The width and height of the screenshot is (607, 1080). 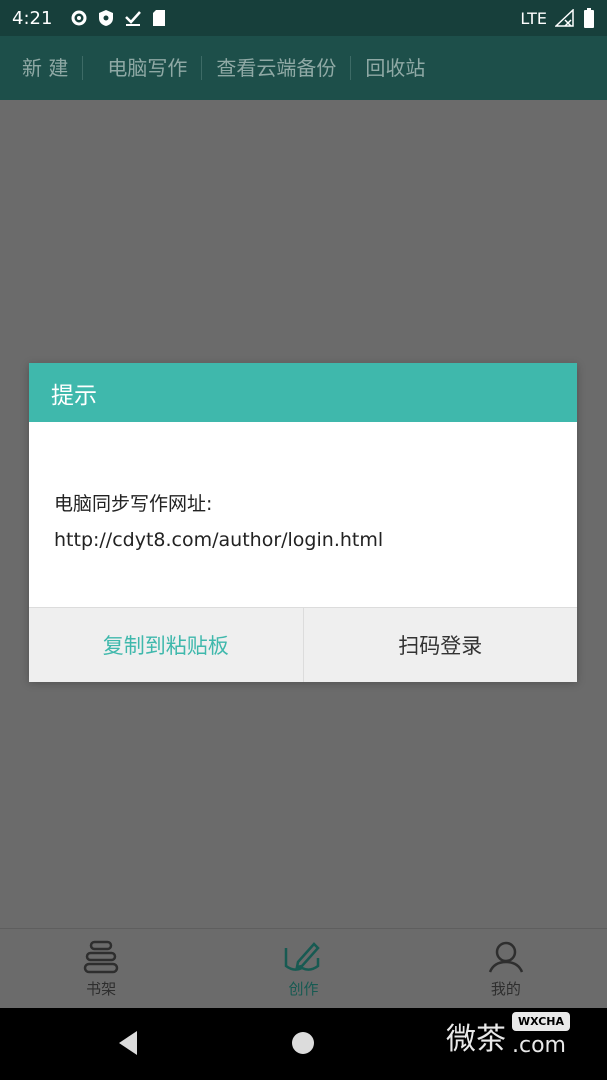 I want to click on nav-item-bookshelf: 书架, so click(x=101, y=969).